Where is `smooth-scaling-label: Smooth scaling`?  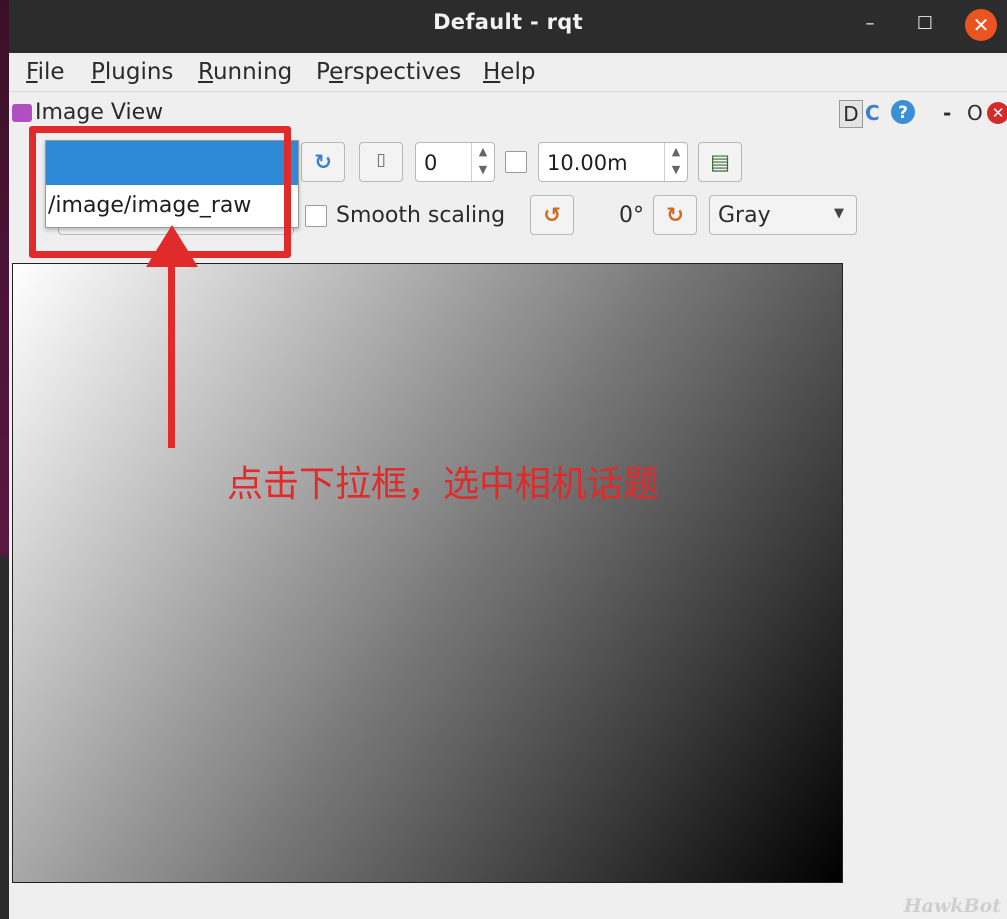
smooth-scaling-label: Smooth scaling is located at coordinates (421, 215).